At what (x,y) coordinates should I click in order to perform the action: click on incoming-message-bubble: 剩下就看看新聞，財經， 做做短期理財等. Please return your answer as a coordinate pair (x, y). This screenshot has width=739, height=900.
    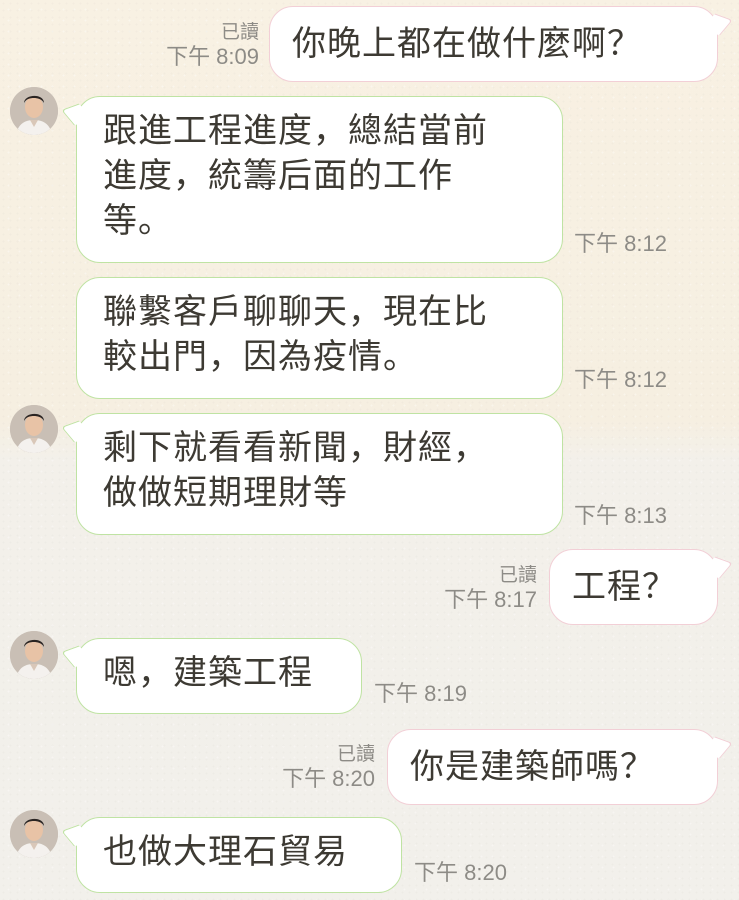
    Looking at the image, I should click on (312, 474).